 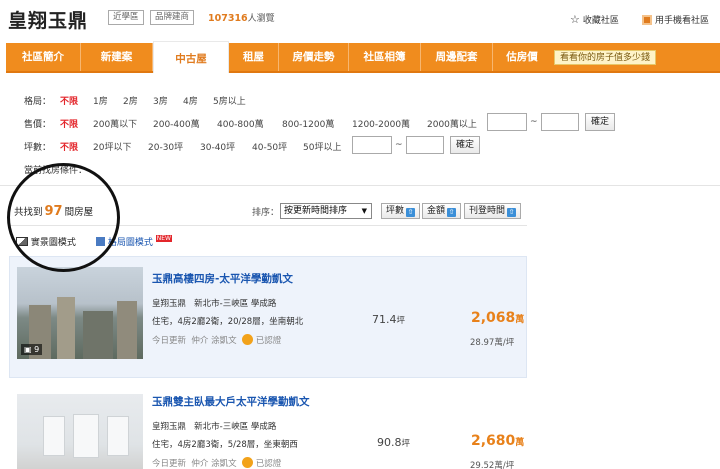 What do you see at coordinates (465, 145) in the screenshot?
I see `size-confirm-button: 確定` at bounding box center [465, 145].